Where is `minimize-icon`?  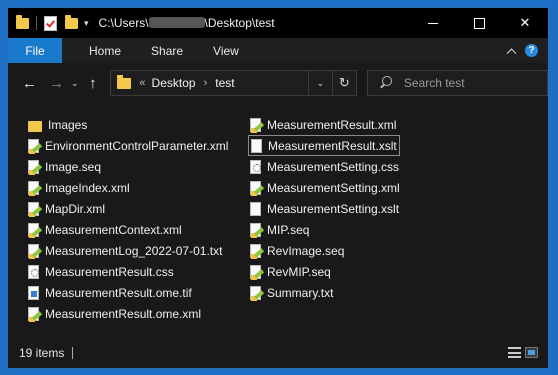
minimize-icon is located at coordinates (433, 23).